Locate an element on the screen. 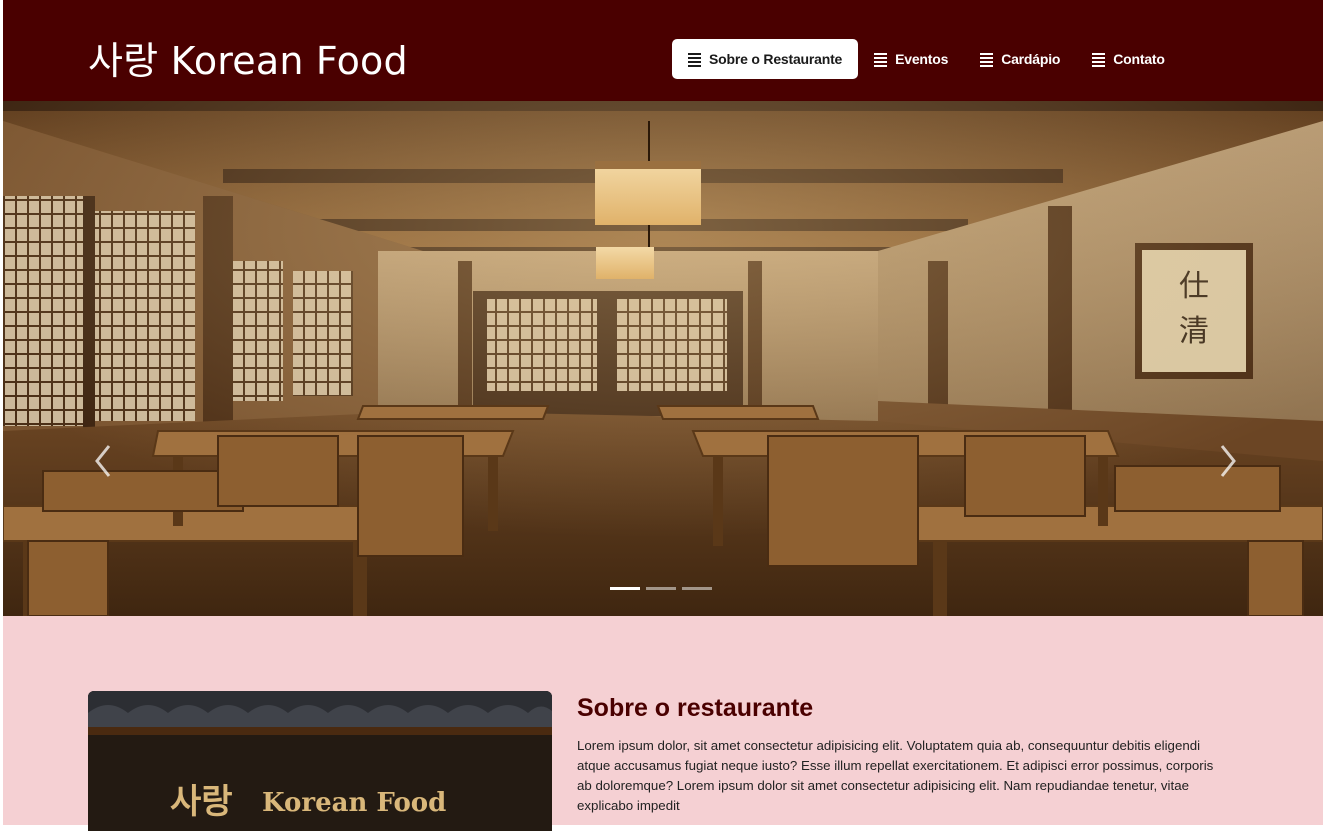 This screenshot has height=831, width=1326. nav-item-contato: Contato is located at coordinates (1128, 59).